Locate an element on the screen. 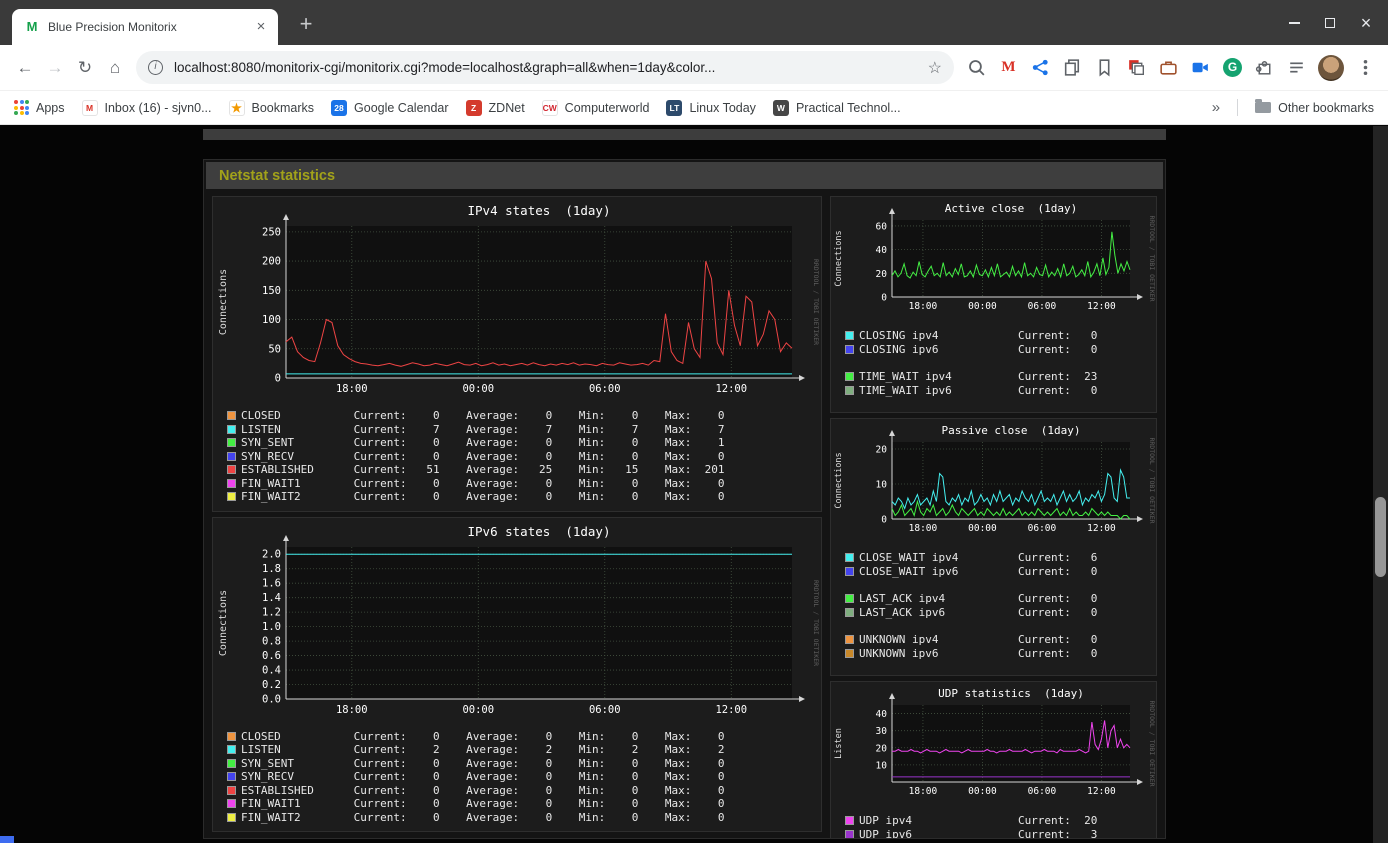 This screenshot has width=1388, height=843. other-bookmarks: Other bookmarks is located at coordinates (1314, 107).